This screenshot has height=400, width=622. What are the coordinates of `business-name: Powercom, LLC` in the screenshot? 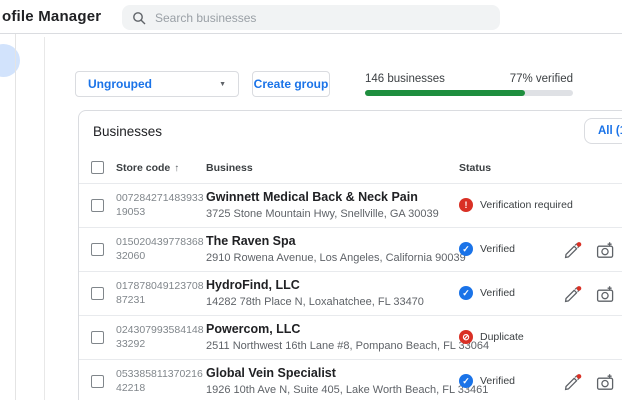 It's located at (253, 329).